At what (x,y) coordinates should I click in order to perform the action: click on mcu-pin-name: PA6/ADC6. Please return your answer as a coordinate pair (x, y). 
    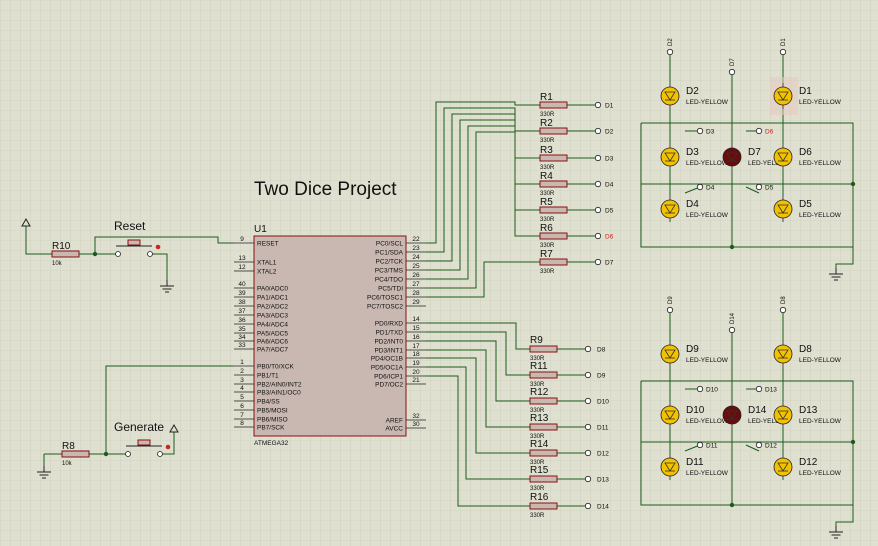
    Looking at the image, I should click on (272, 342).